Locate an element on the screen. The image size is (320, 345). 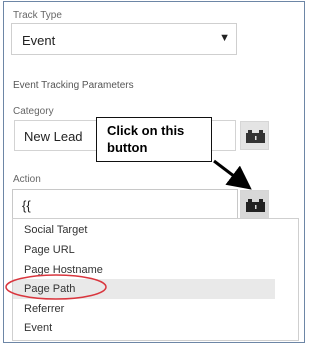
dropdown-item-event: Event is located at coordinates (144, 328).